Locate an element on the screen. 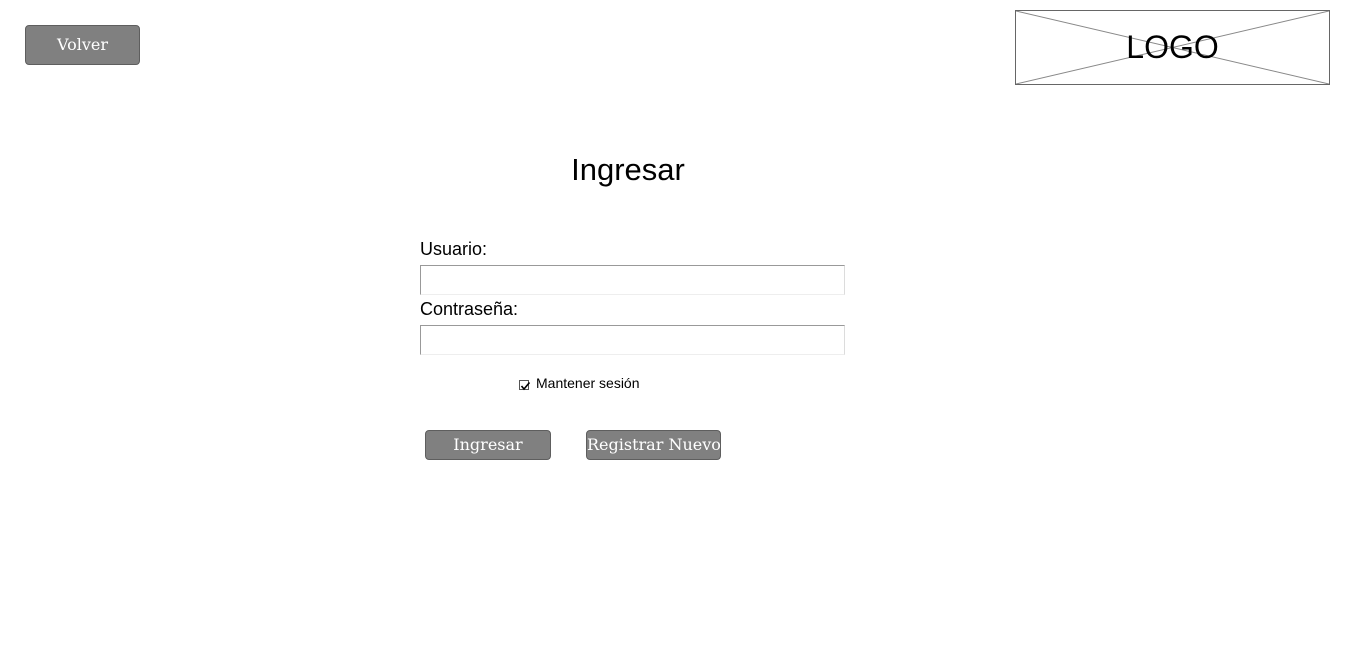  logo-text: LOGO is located at coordinates (1172, 47).